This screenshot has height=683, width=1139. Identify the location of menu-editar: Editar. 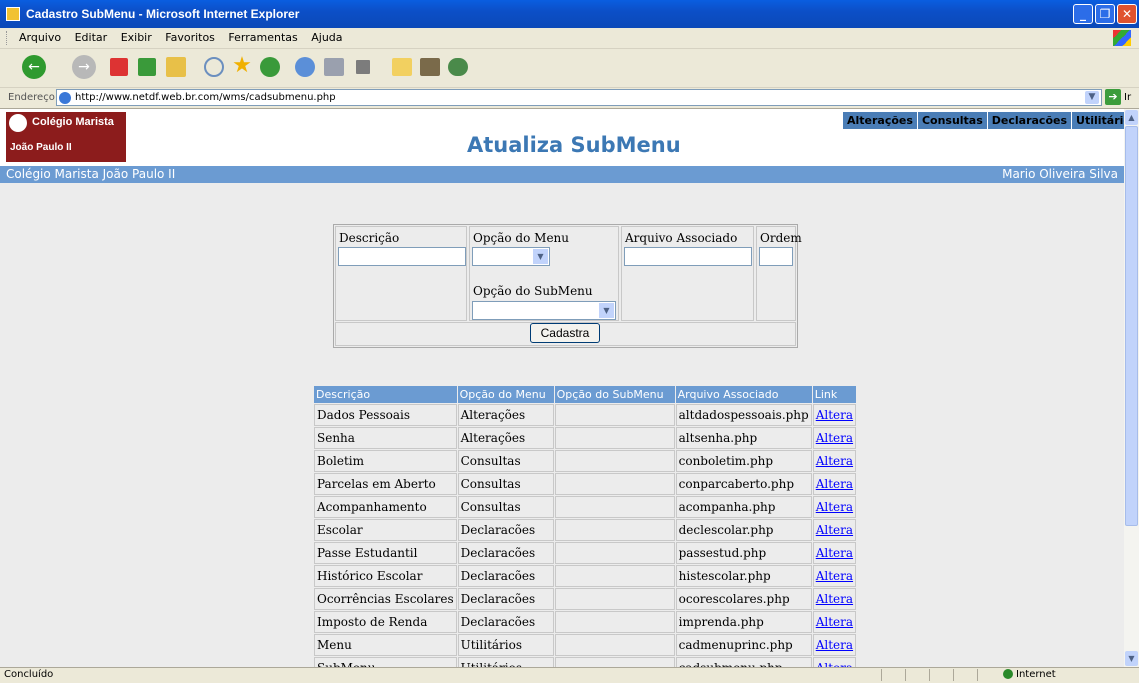
(91, 37).